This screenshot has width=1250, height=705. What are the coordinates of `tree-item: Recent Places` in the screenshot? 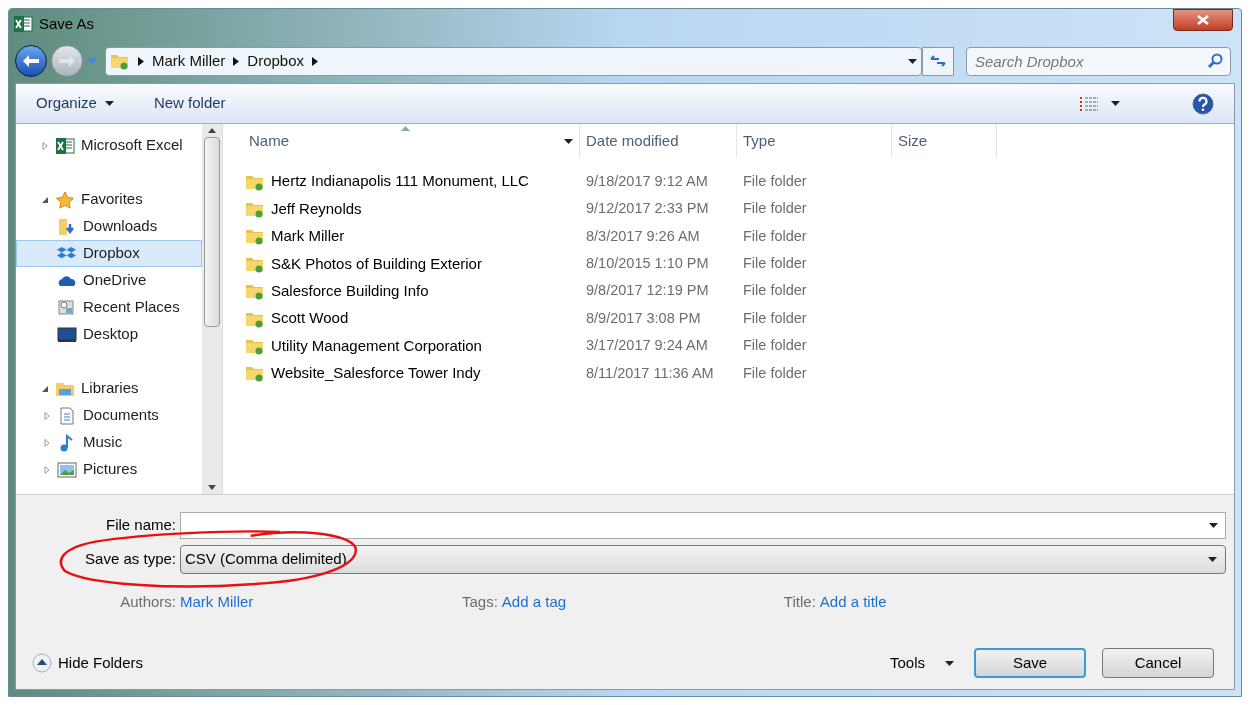 It's located at (109, 307).